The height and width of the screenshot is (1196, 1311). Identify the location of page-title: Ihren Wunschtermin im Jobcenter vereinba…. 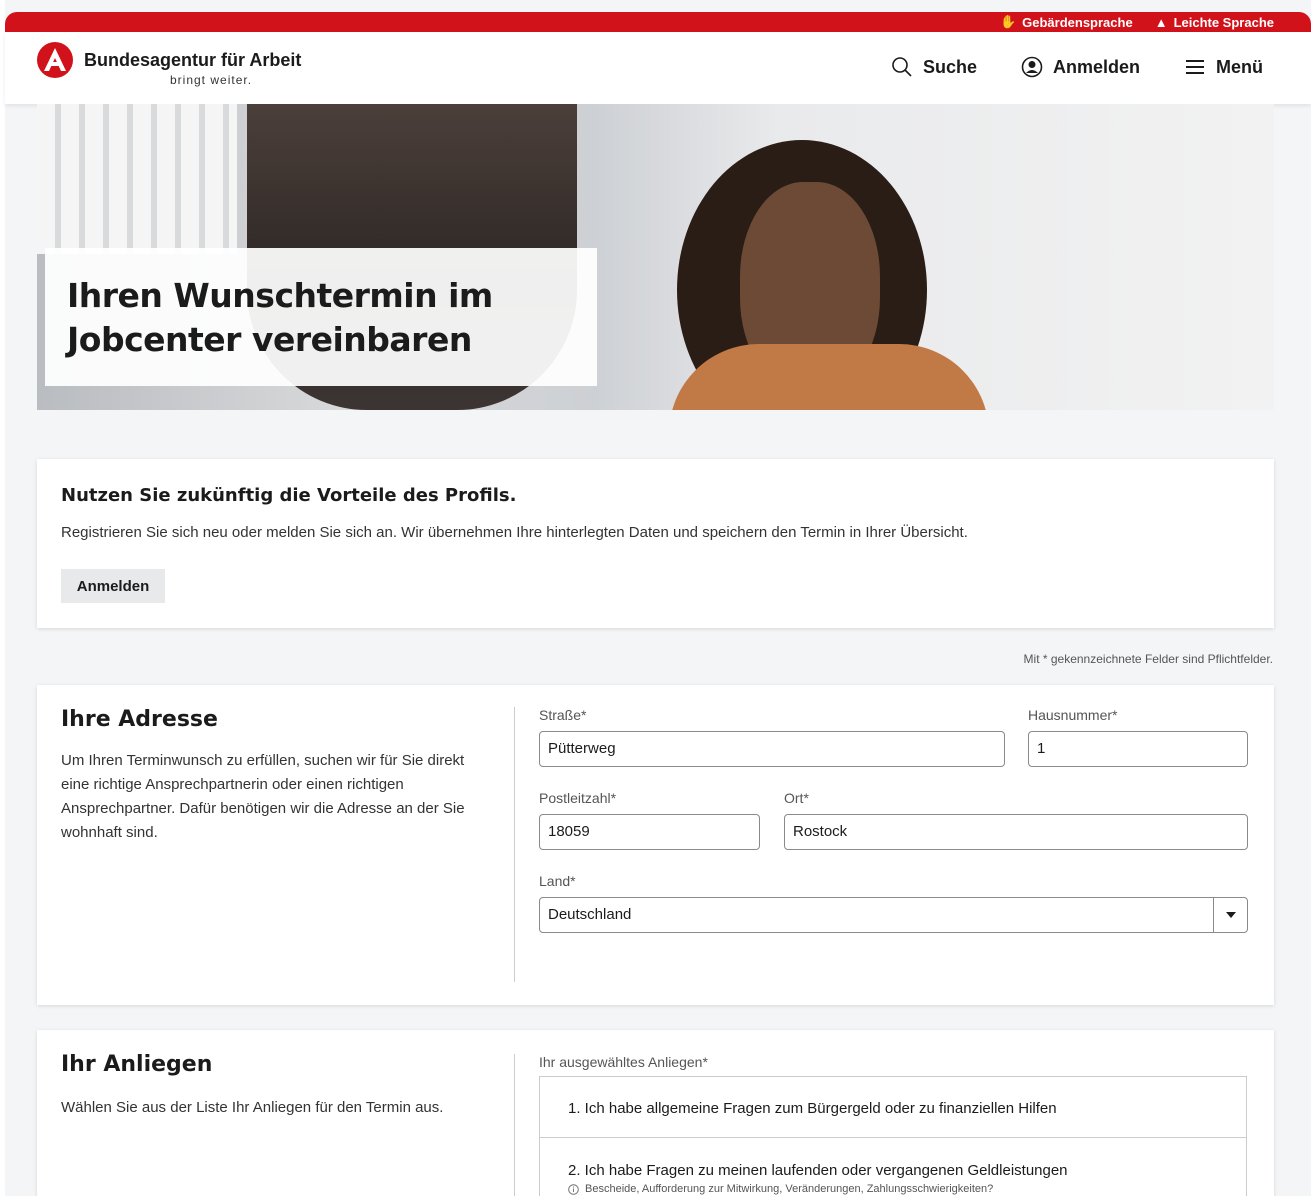
(280, 317).